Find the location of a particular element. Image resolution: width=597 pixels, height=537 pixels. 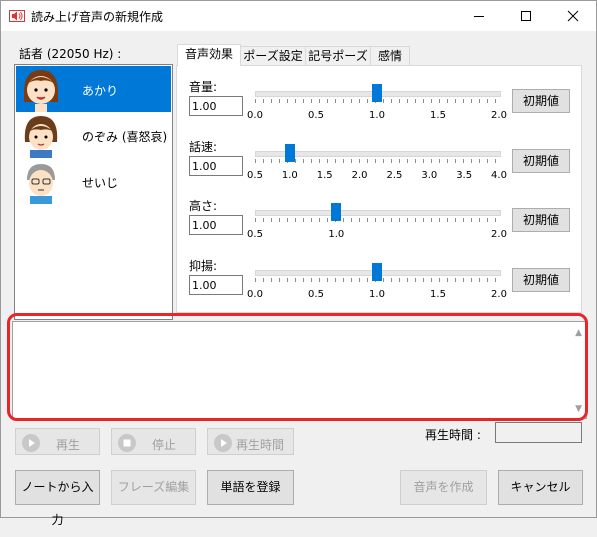

play-time-button: 再生時間 is located at coordinates (250, 441).